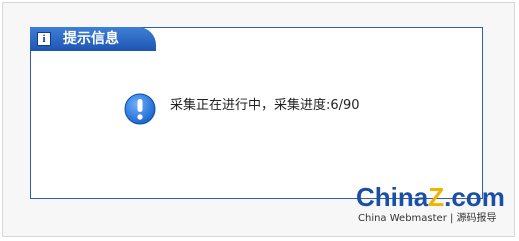  I want to click on watermark-subtitle: China Webmaster | 源码报导, so click(427, 218).